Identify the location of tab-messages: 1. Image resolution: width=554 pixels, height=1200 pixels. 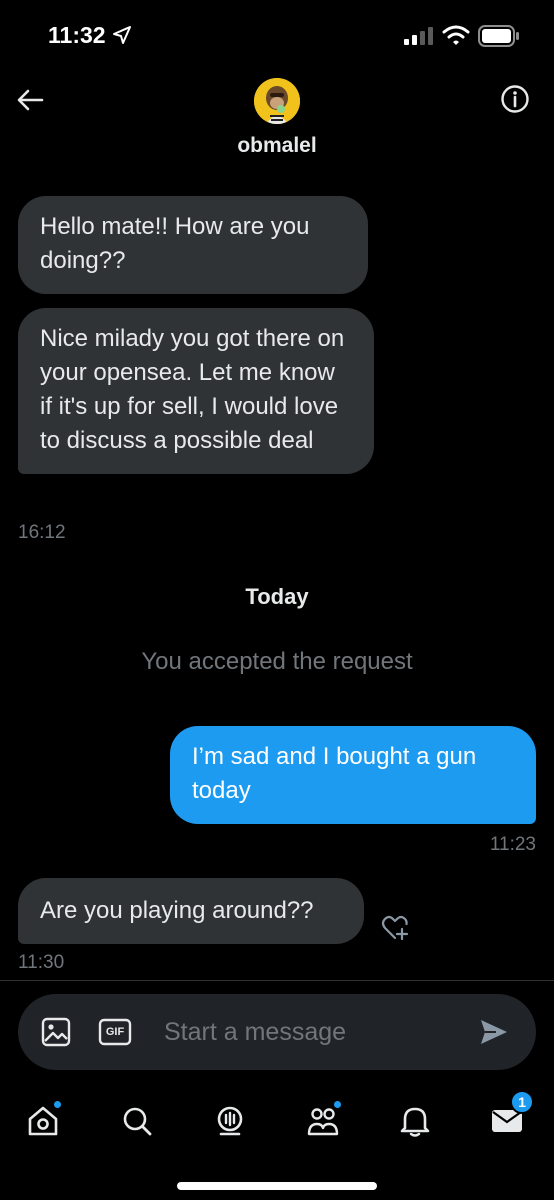
(509, 1117).